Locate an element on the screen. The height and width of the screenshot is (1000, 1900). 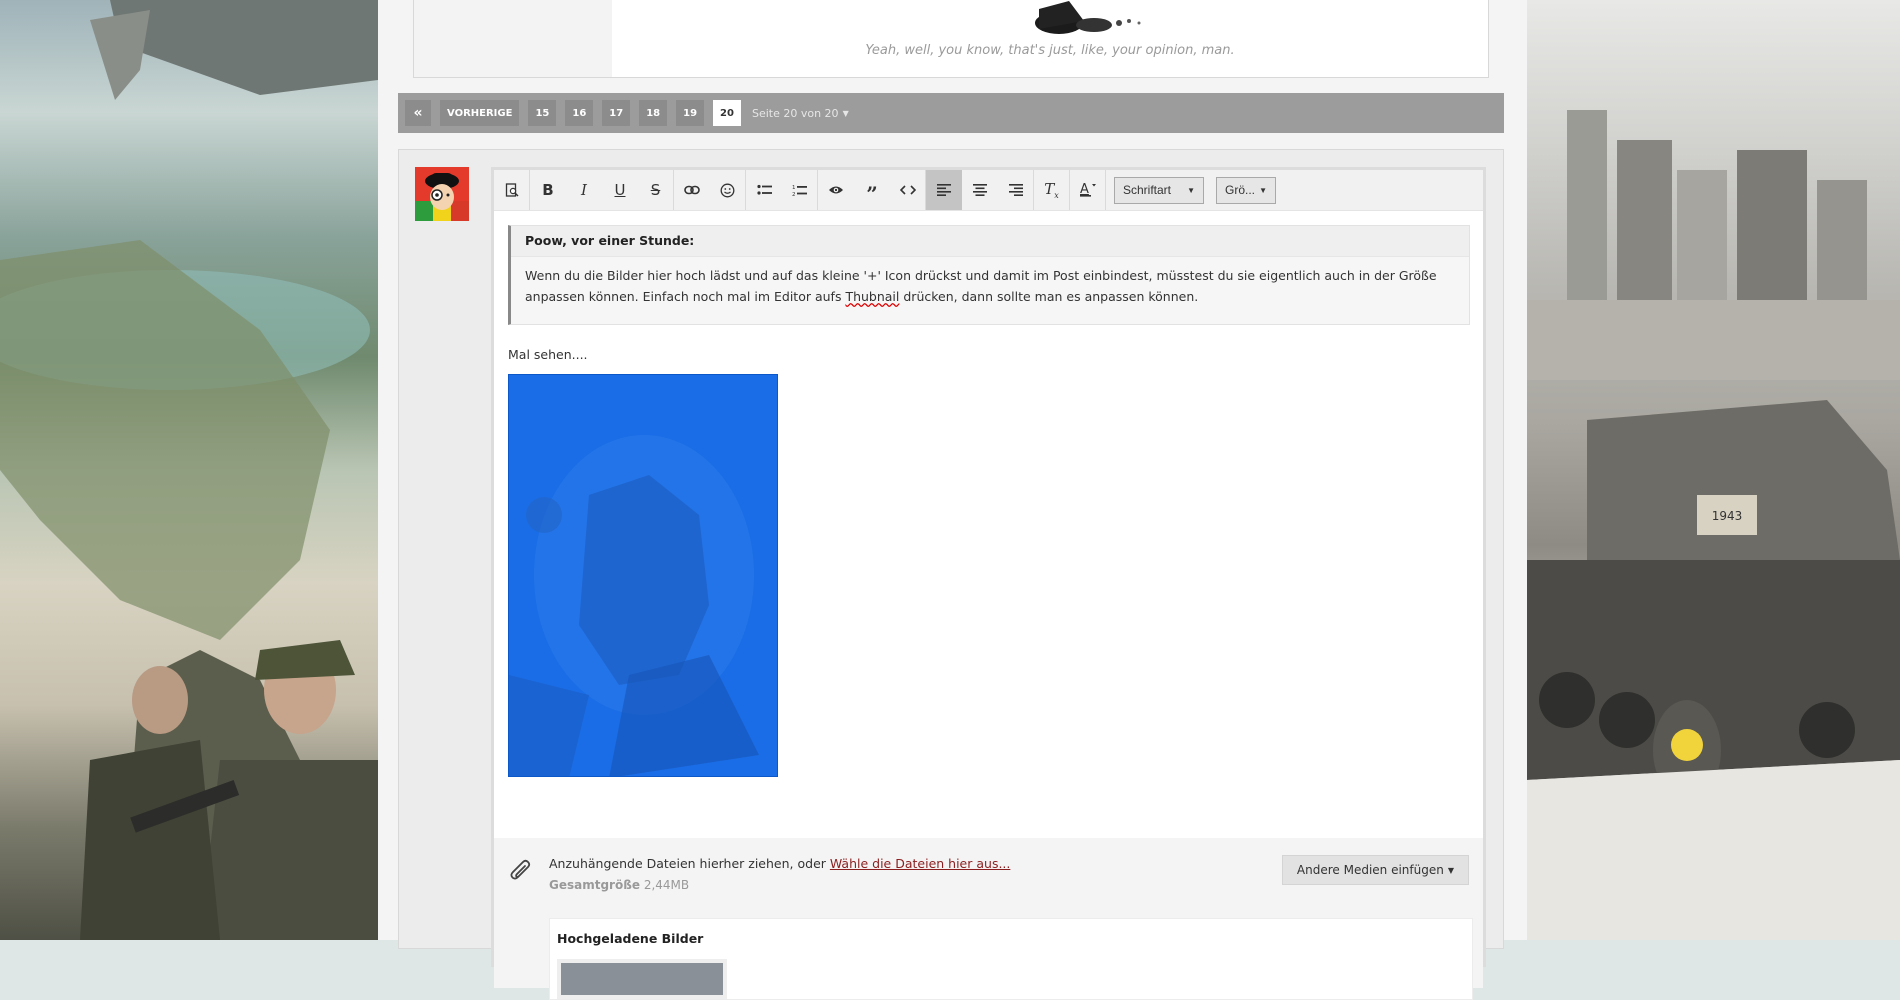
numbered-list-icon: 12 is located at coordinates (799, 191).